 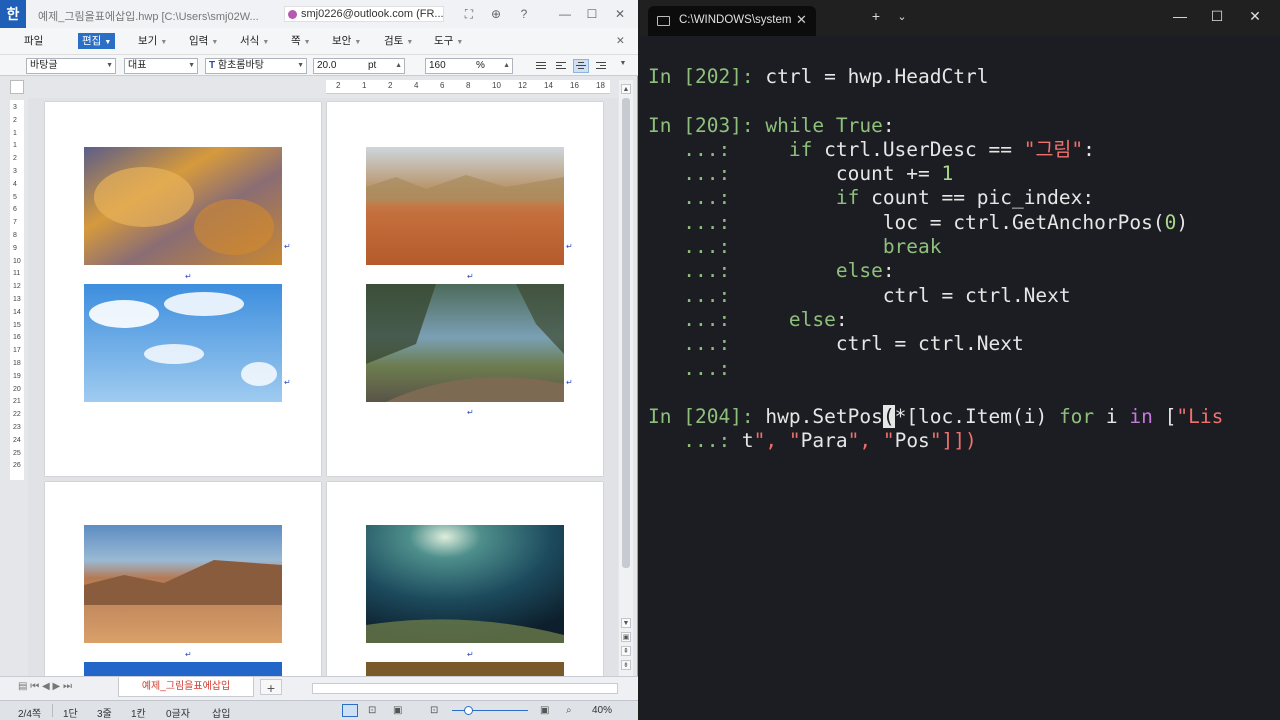 What do you see at coordinates (301, 41) in the screenshot?
I see `menu-page: 쪽 ▼` at bounding box center [301, 41].